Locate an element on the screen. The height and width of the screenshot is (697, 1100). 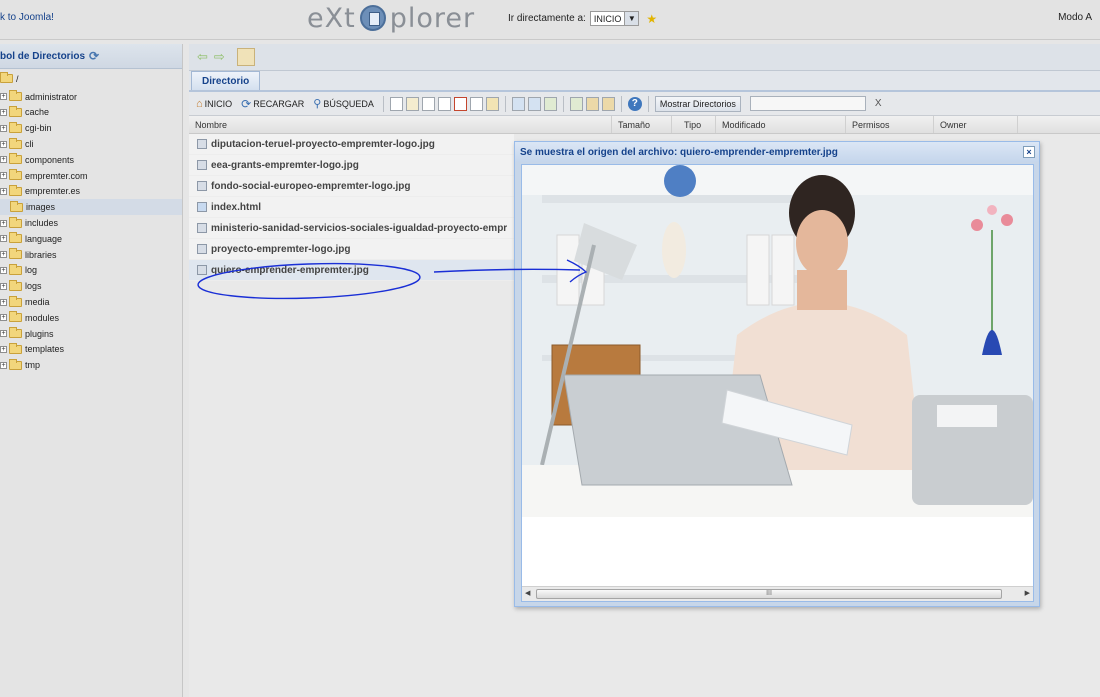
tree-item-label: administrator is located at coordinates (51, 96).